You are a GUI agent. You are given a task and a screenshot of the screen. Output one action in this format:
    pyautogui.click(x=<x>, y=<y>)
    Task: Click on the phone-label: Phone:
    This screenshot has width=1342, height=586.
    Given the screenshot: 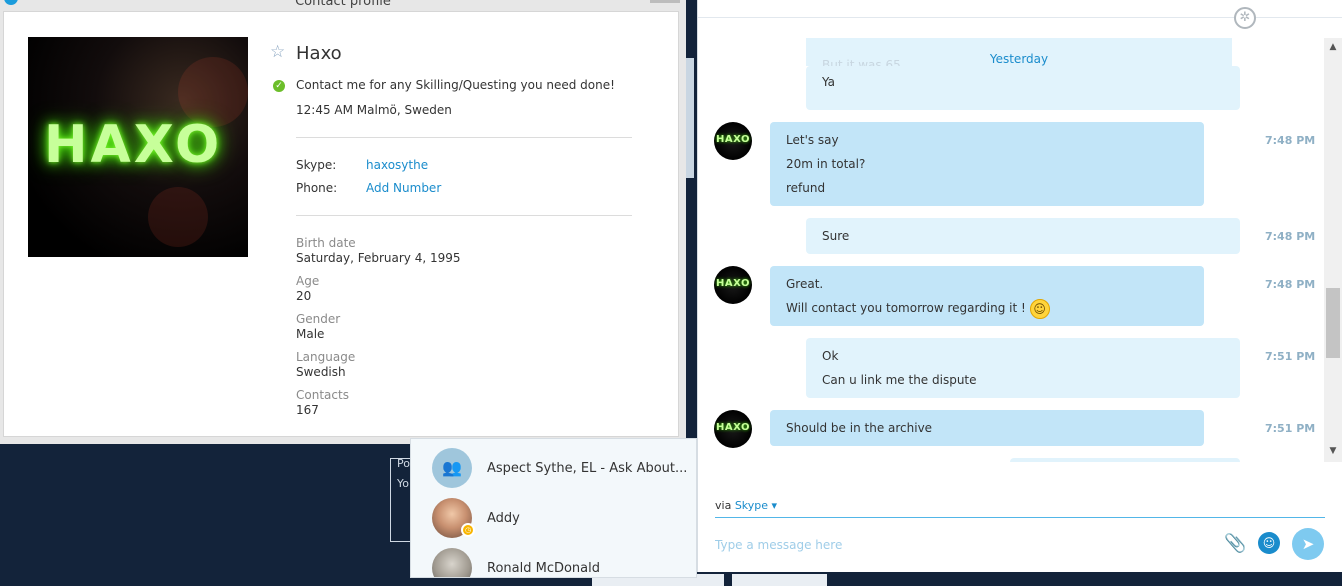 What is the action you would take?
    pyautogui.click(x=317, y=188)
    